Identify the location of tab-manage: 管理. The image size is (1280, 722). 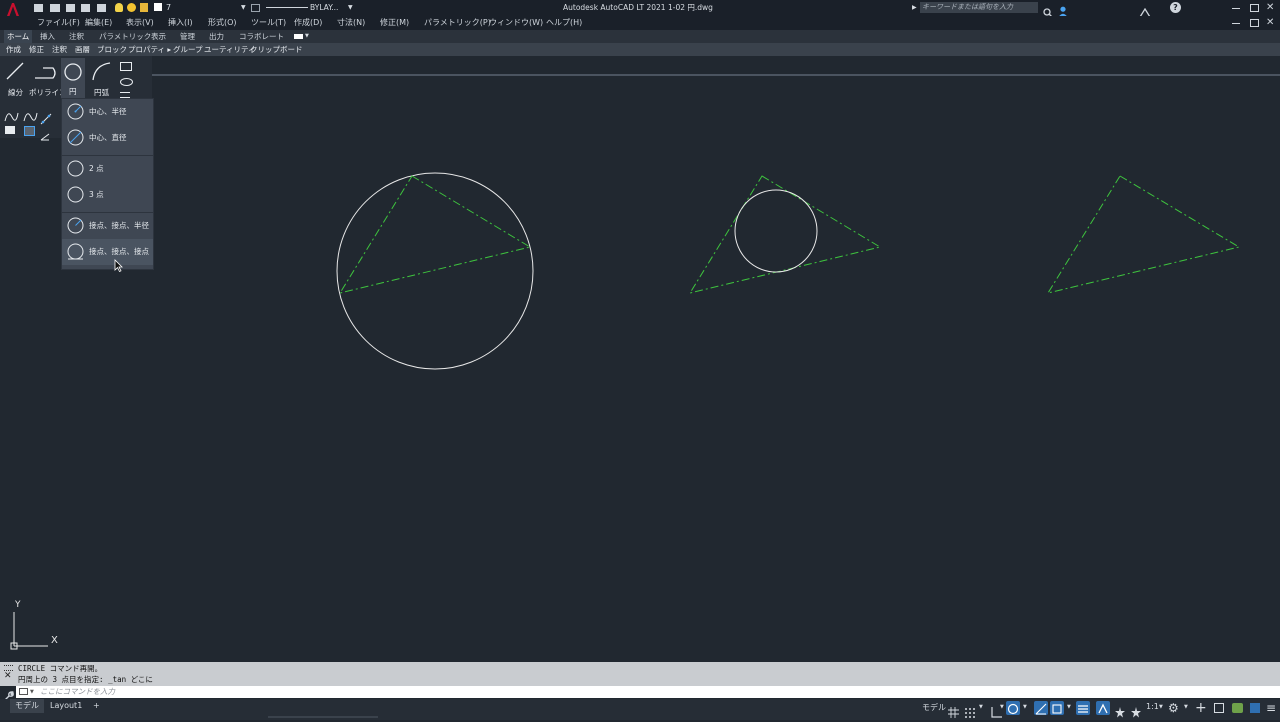
(187, 36).